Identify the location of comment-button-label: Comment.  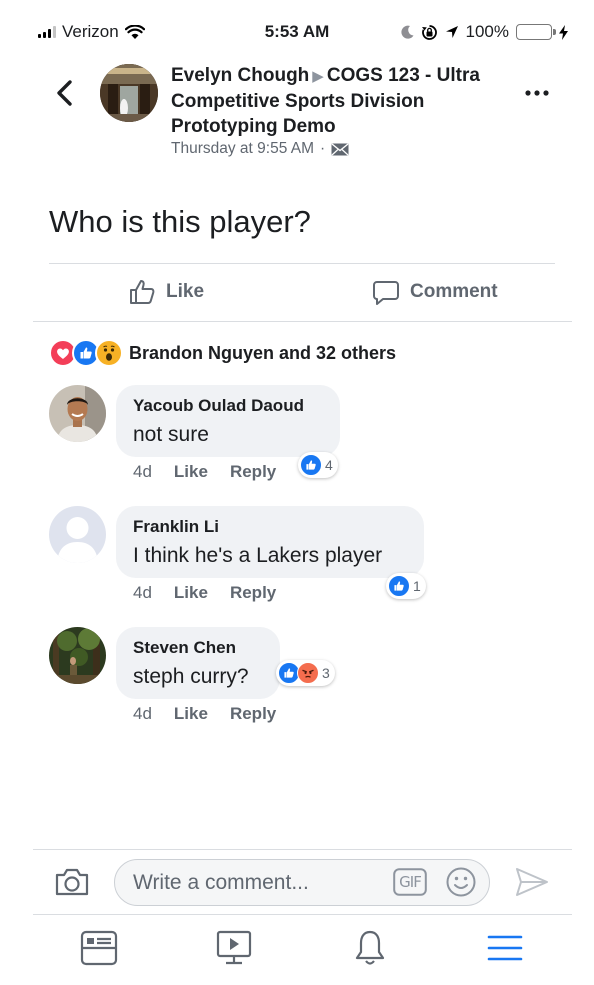
(454, 291).